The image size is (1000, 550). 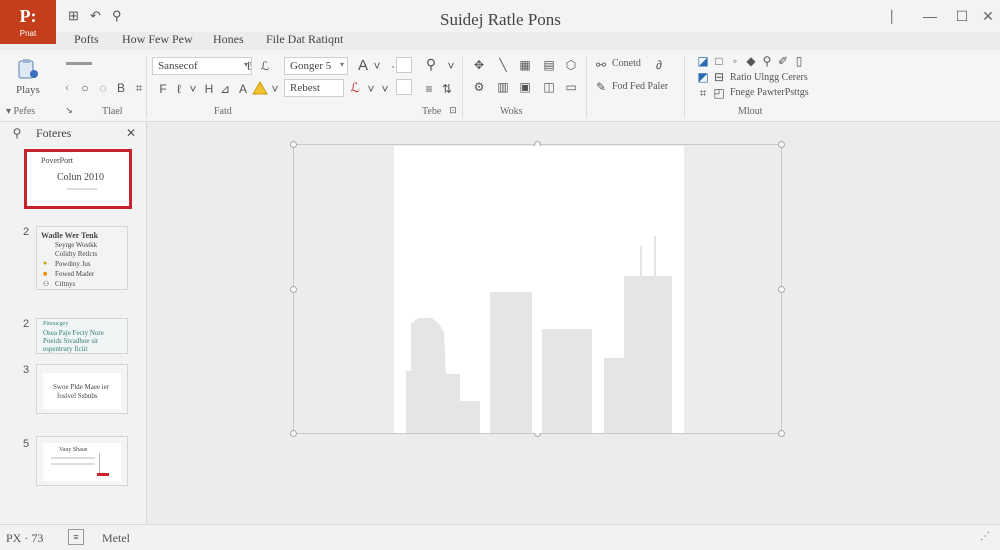 I want to click on style-select: Rebest, so click(x=314, y=88).